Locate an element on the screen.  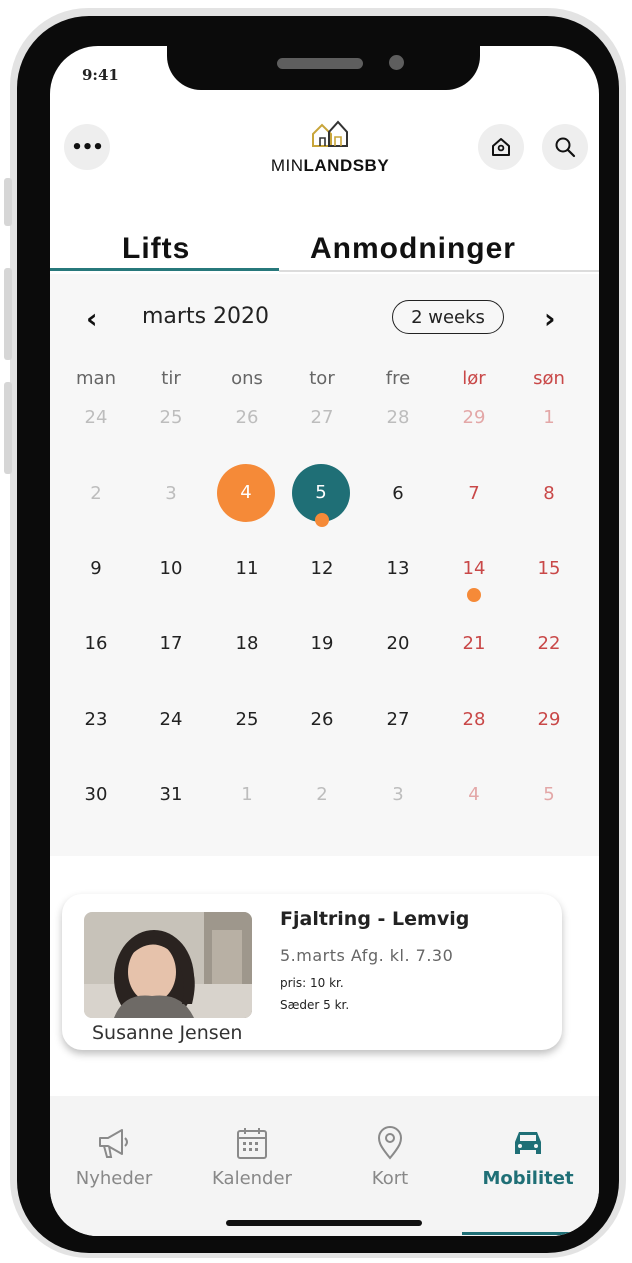
weekday-label: ons is located at coordinates (247, 378).